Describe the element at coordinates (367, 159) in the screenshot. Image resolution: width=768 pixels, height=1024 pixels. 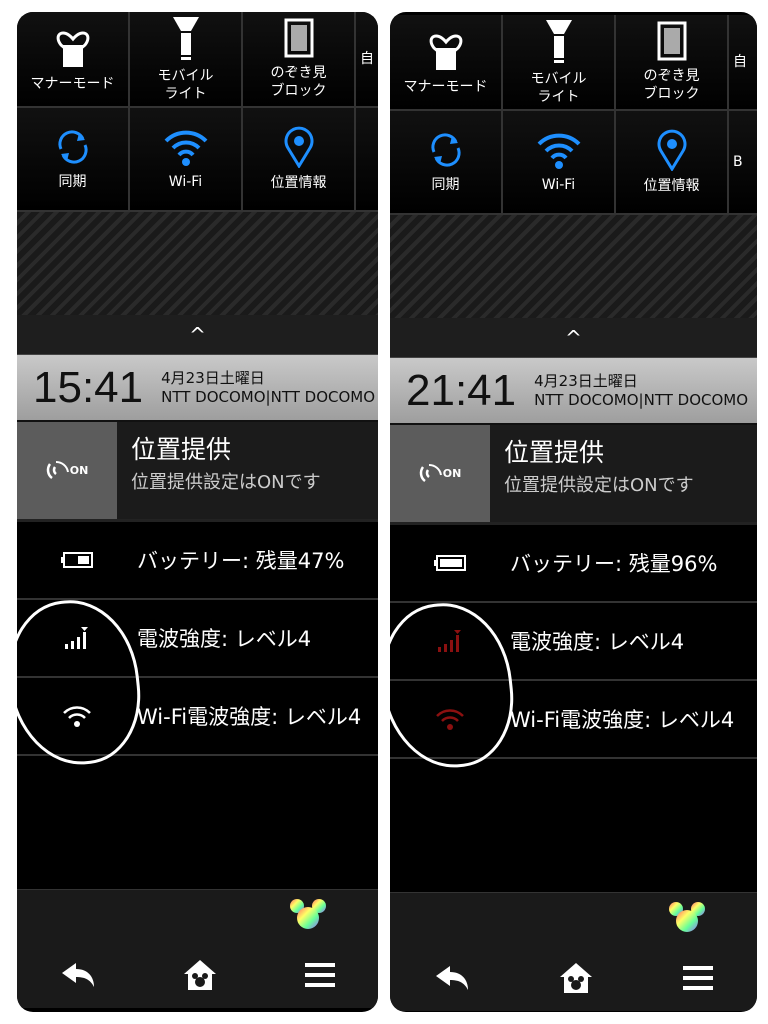
I see `quick-setting-tile` at that location.